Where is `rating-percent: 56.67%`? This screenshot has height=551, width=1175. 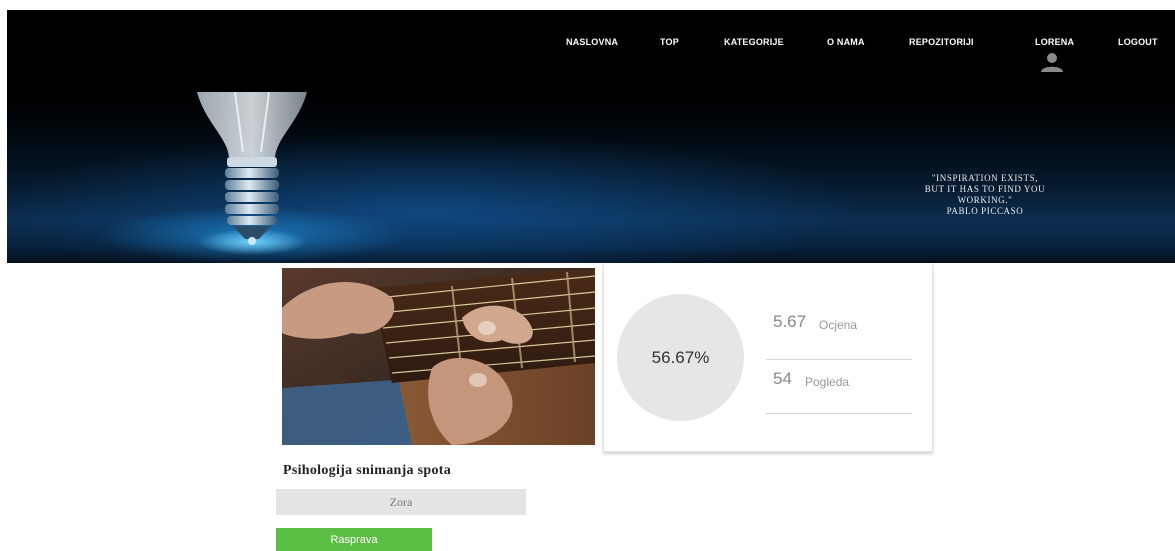
rating-percent: 56.67% is located at coordinates (680, 357).